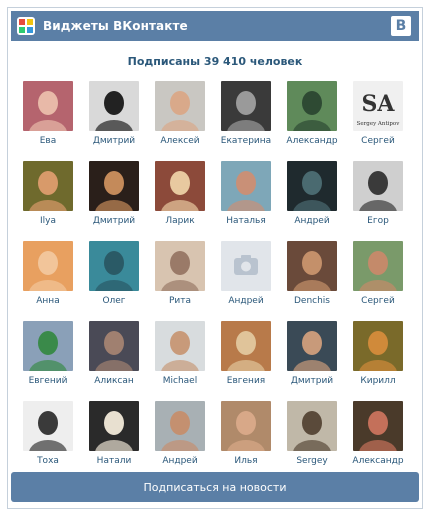 The image size is (434, 518). I want to click on subscriber-item: Натали, so click(114, 441).